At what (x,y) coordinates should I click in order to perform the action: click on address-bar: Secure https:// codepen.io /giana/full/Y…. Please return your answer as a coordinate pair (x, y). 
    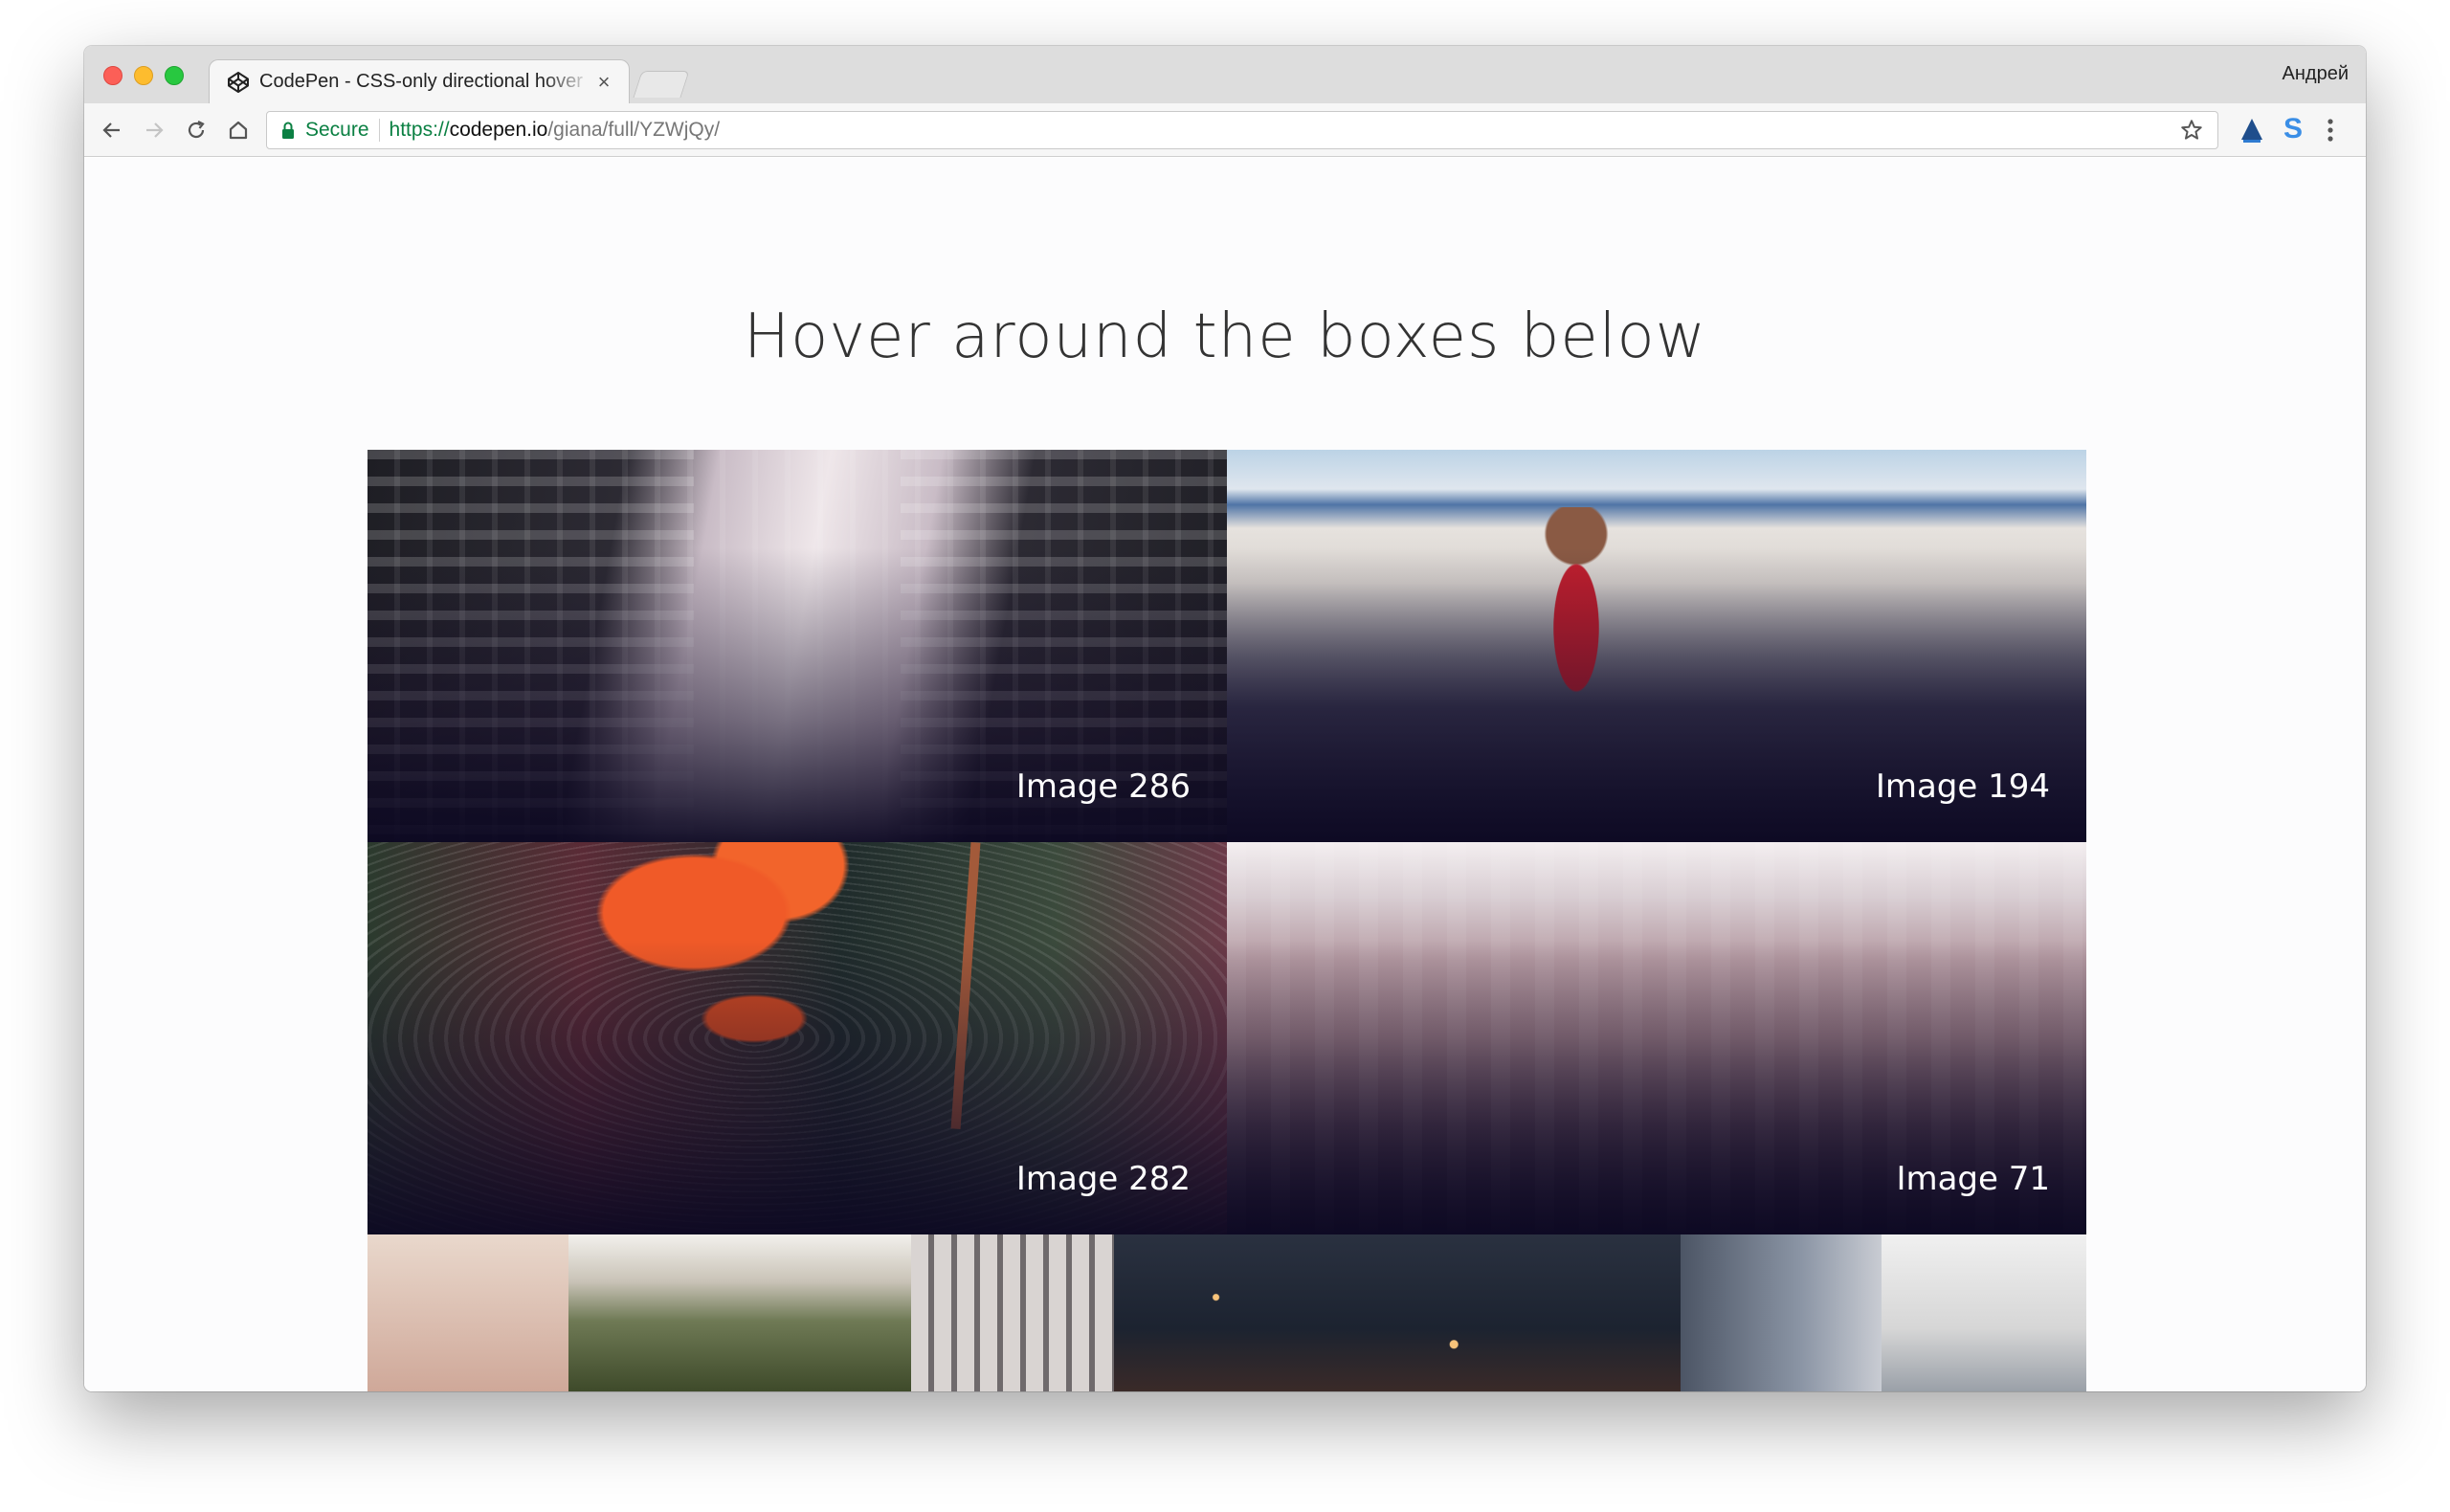
    Looking at the image, I should click on (1242, 130).